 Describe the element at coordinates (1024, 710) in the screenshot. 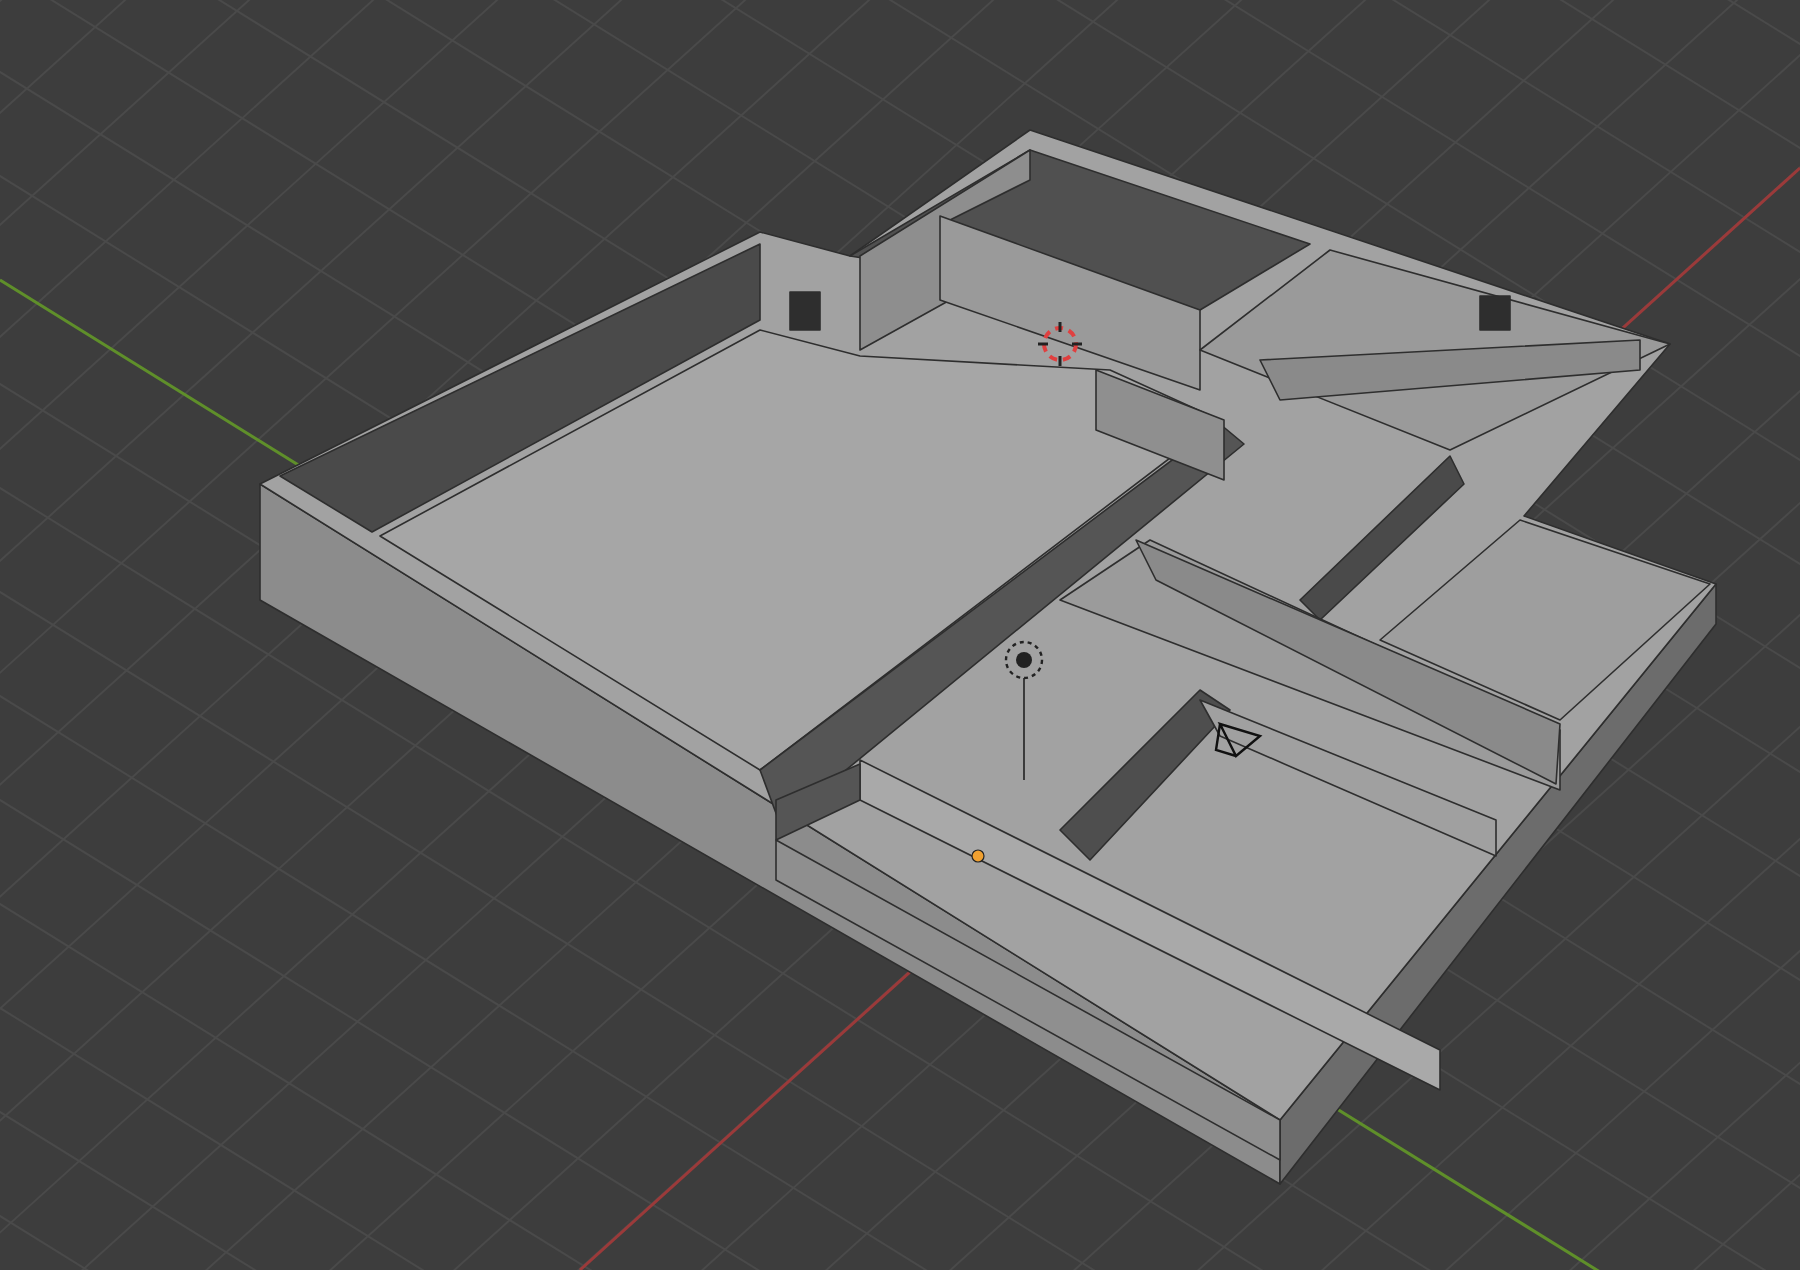

I see `light-icon` at that location.